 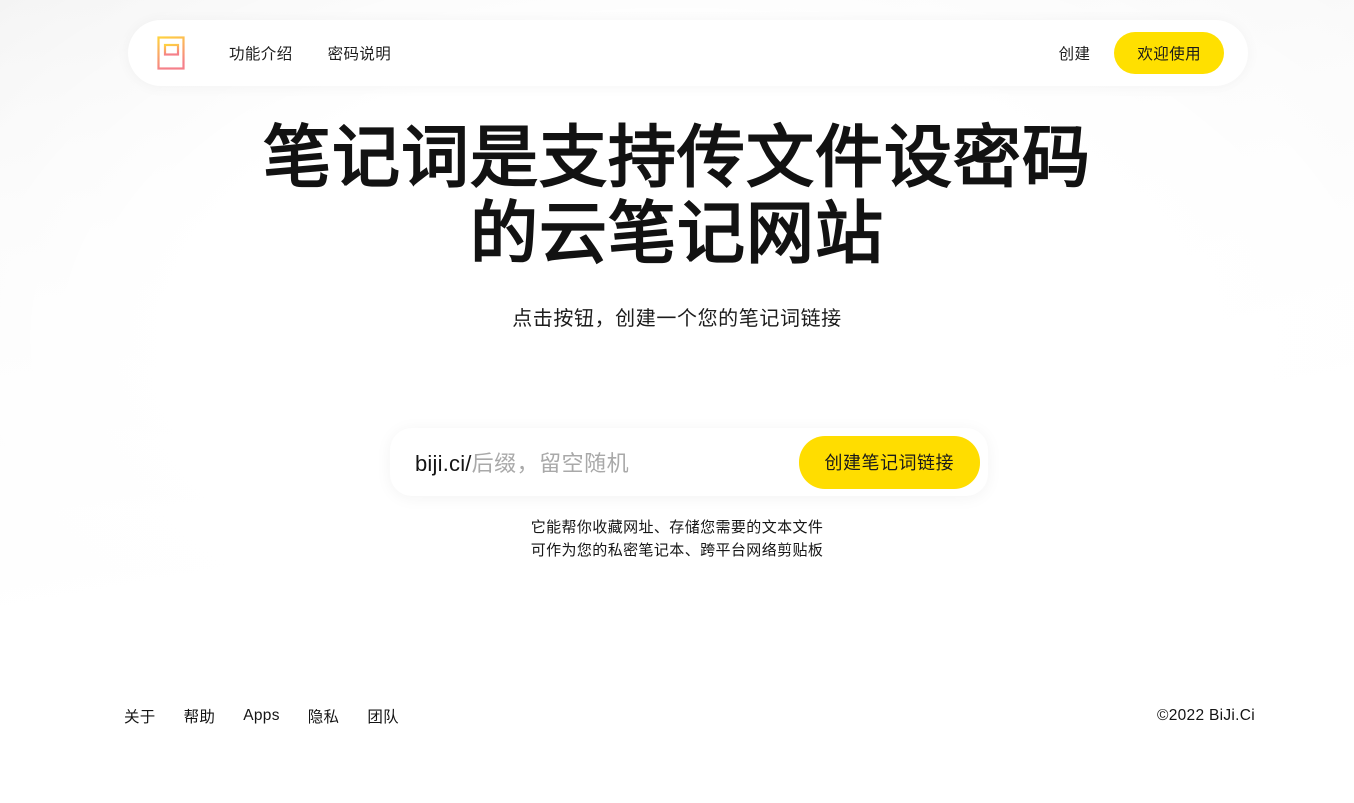 What do you see at coordinates (261, 53) in the screenshot?
I see `nav-link-features: 功能介绍` at bounding box center [261, 53].